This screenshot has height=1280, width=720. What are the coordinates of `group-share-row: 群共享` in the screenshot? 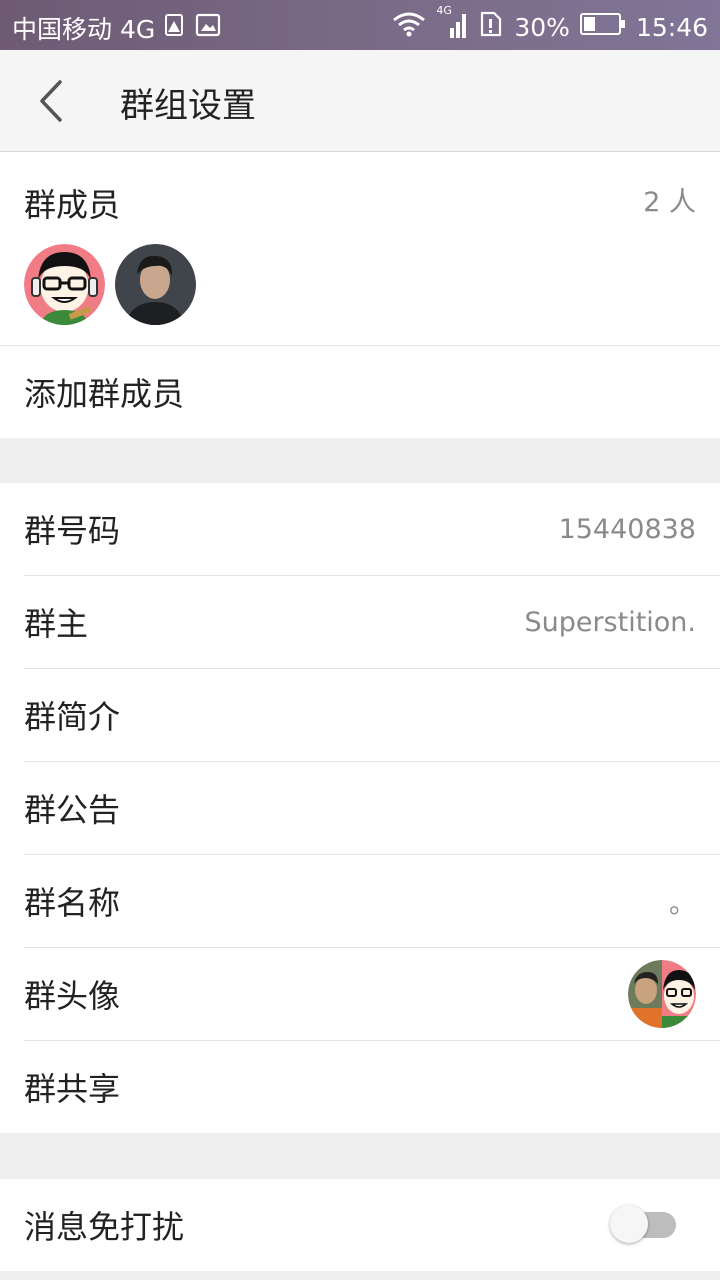 It's located at (360, 1087).